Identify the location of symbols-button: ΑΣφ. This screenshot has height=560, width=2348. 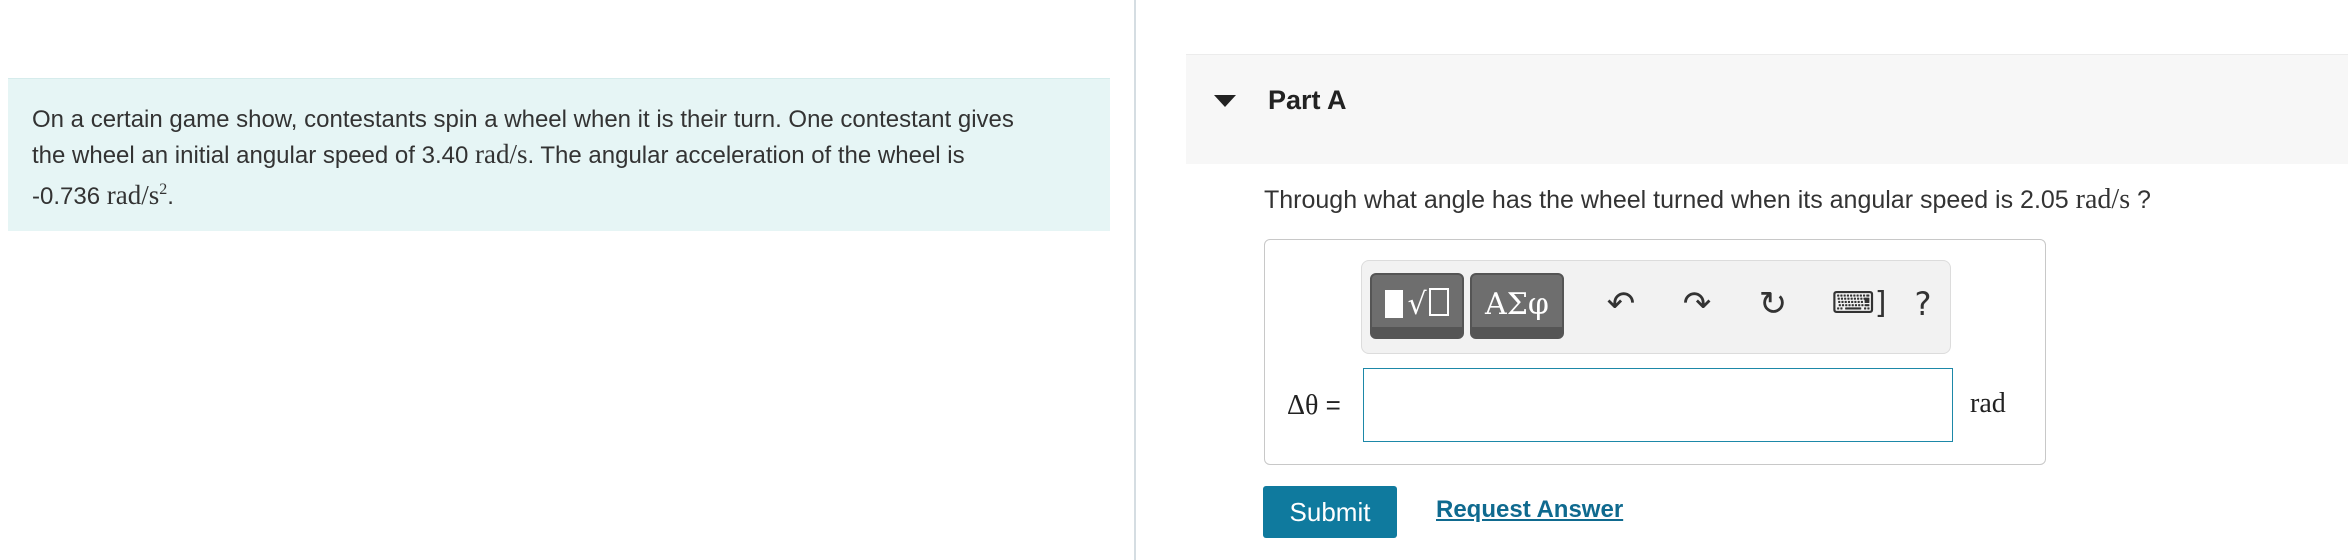
(1517, 306).